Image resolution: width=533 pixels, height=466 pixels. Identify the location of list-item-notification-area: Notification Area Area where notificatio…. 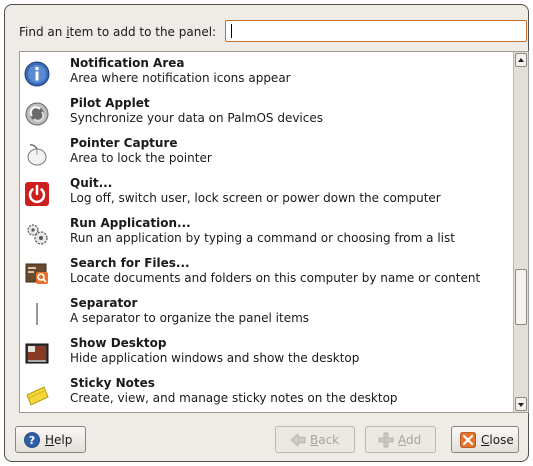
(266, 74).